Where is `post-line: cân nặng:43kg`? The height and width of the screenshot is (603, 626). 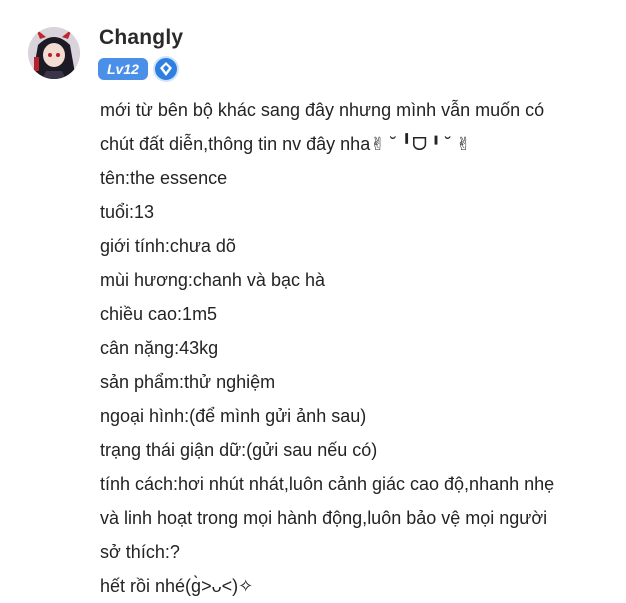
post-line: cân nặng:43kg is located at coordinates (159, 348).